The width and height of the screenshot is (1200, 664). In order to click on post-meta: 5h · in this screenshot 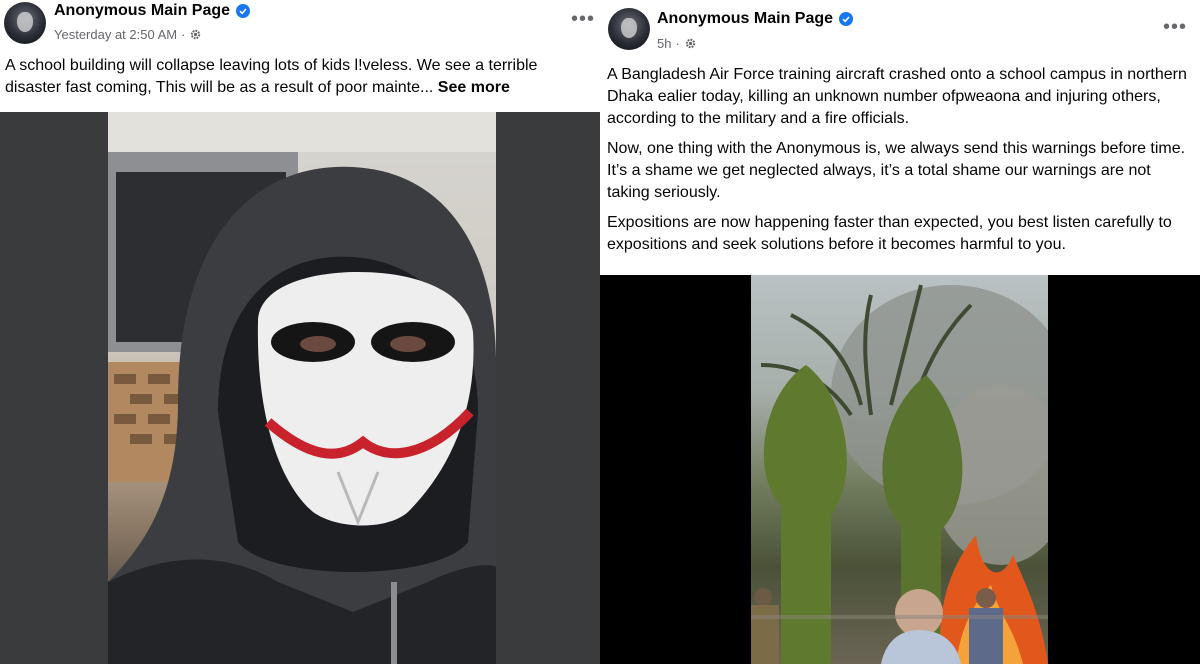, I will do `click(677, 43)`.